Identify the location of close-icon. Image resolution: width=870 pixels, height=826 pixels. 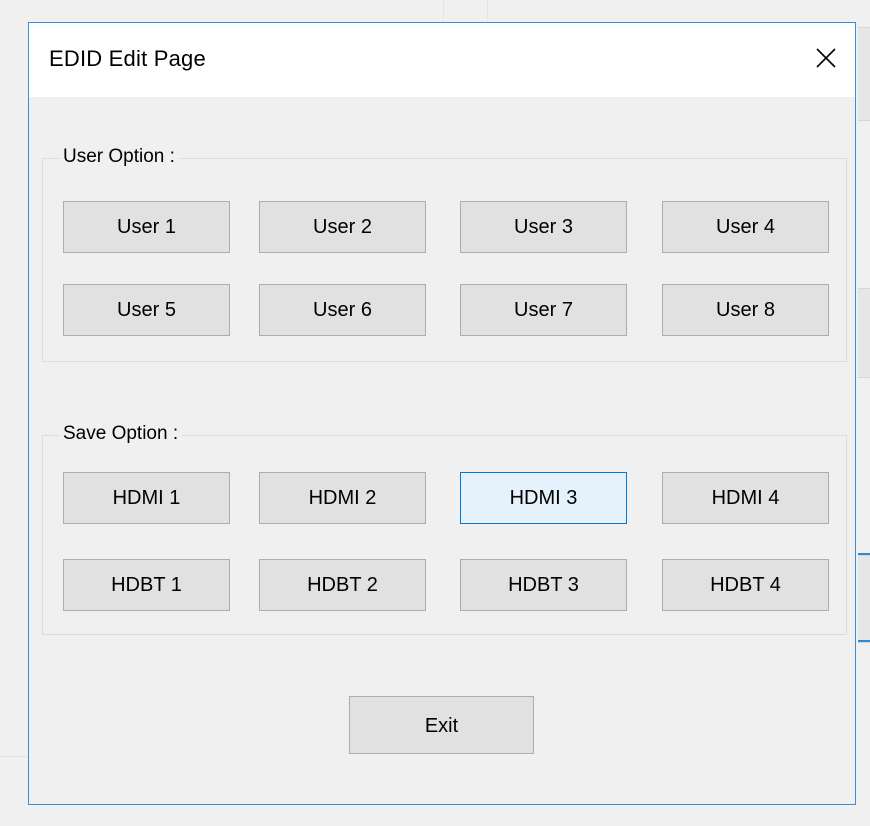
(826, 58).